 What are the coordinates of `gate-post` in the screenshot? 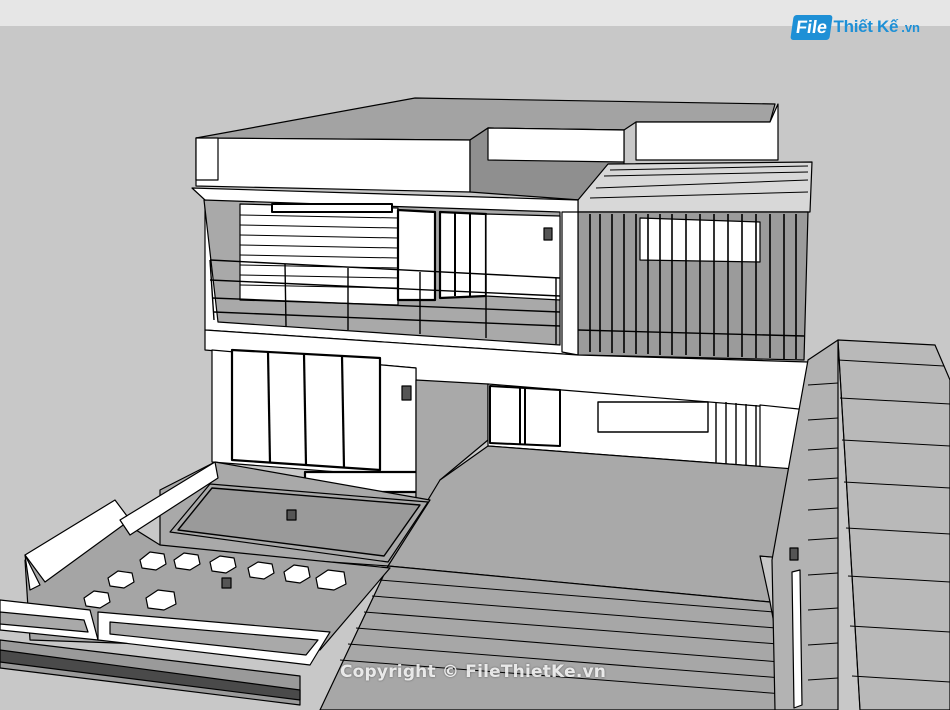 It's located at (797, 639).